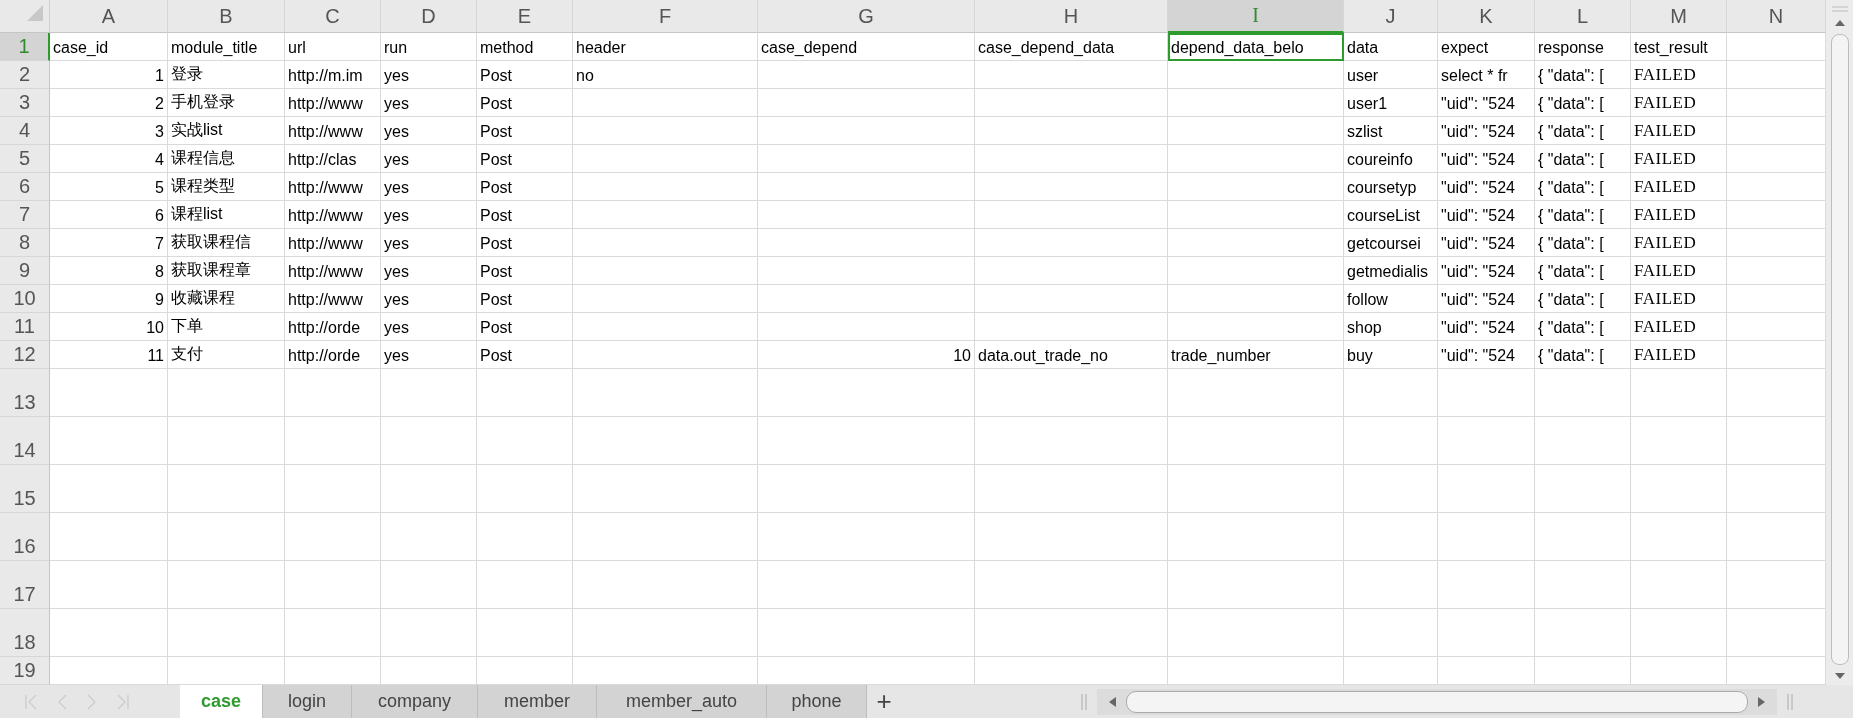 The height and width of the screenshot is (718, 1853). Describe the element at coordinates (1391, 215) in the screenshot. I see `table-cell: courseList` at that location.